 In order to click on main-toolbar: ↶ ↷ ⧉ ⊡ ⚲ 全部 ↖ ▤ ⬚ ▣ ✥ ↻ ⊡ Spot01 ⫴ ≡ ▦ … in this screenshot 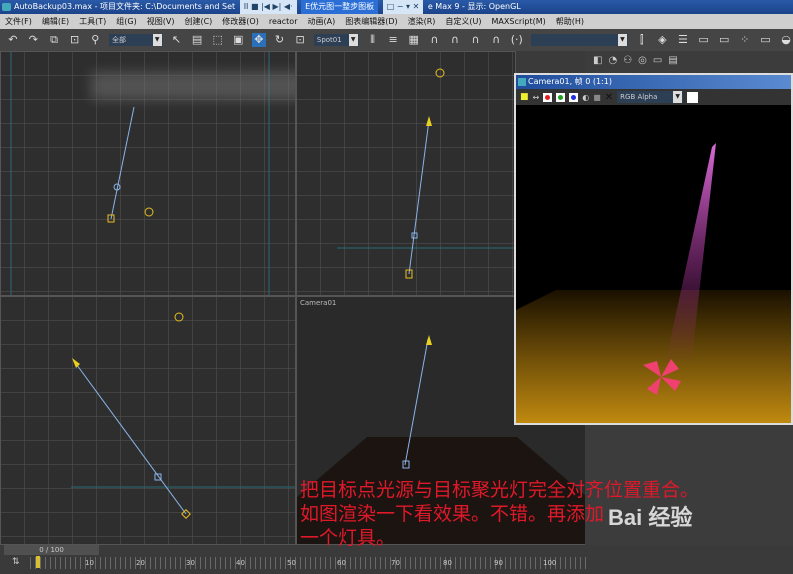, I will do `click(396, 40)`.